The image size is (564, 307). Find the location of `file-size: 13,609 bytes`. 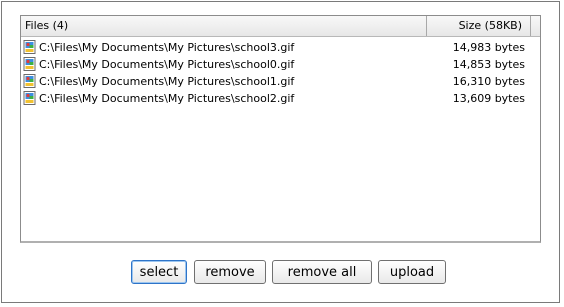

file-size: 13,609 bytes is located at coordinates (488, 98).